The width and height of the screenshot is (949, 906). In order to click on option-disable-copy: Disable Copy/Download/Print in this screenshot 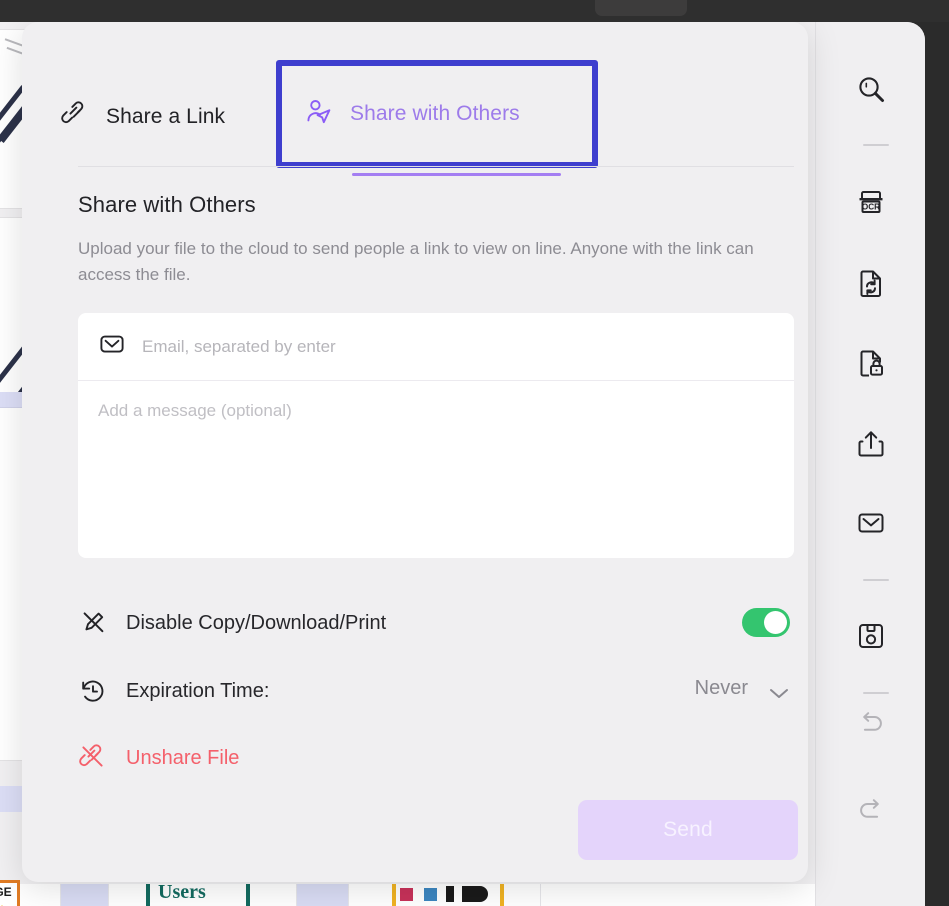, I will do `click(436, 623)`.